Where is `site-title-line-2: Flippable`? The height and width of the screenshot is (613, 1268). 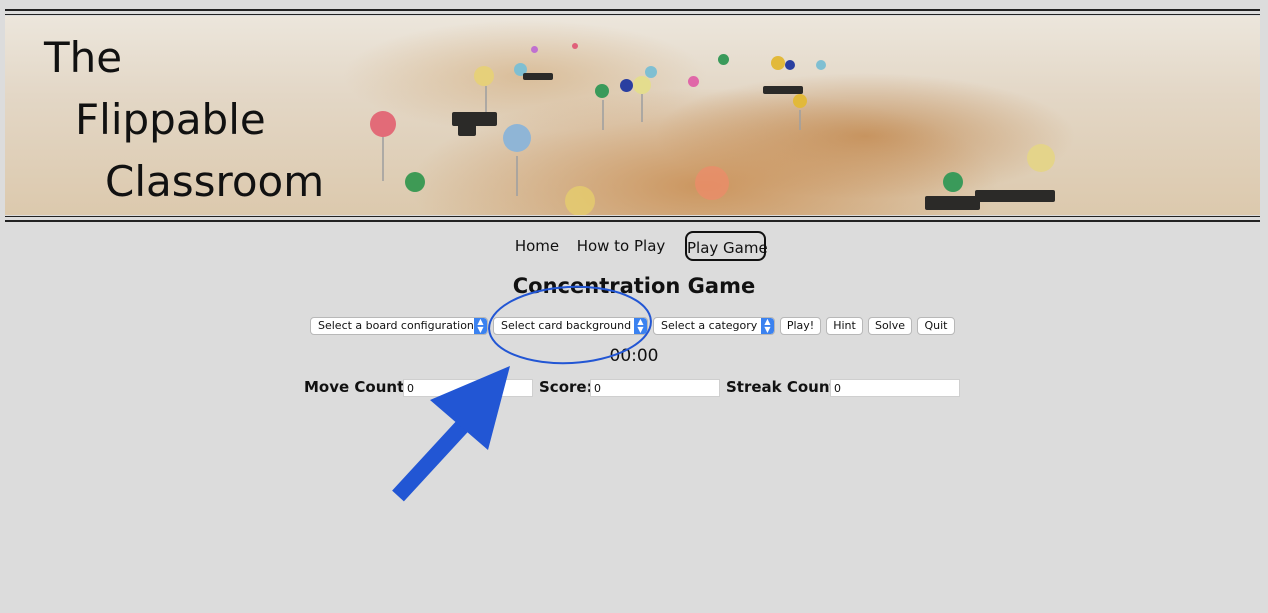
site-title-line-2: Flippable is located at coordinates (170, 119).